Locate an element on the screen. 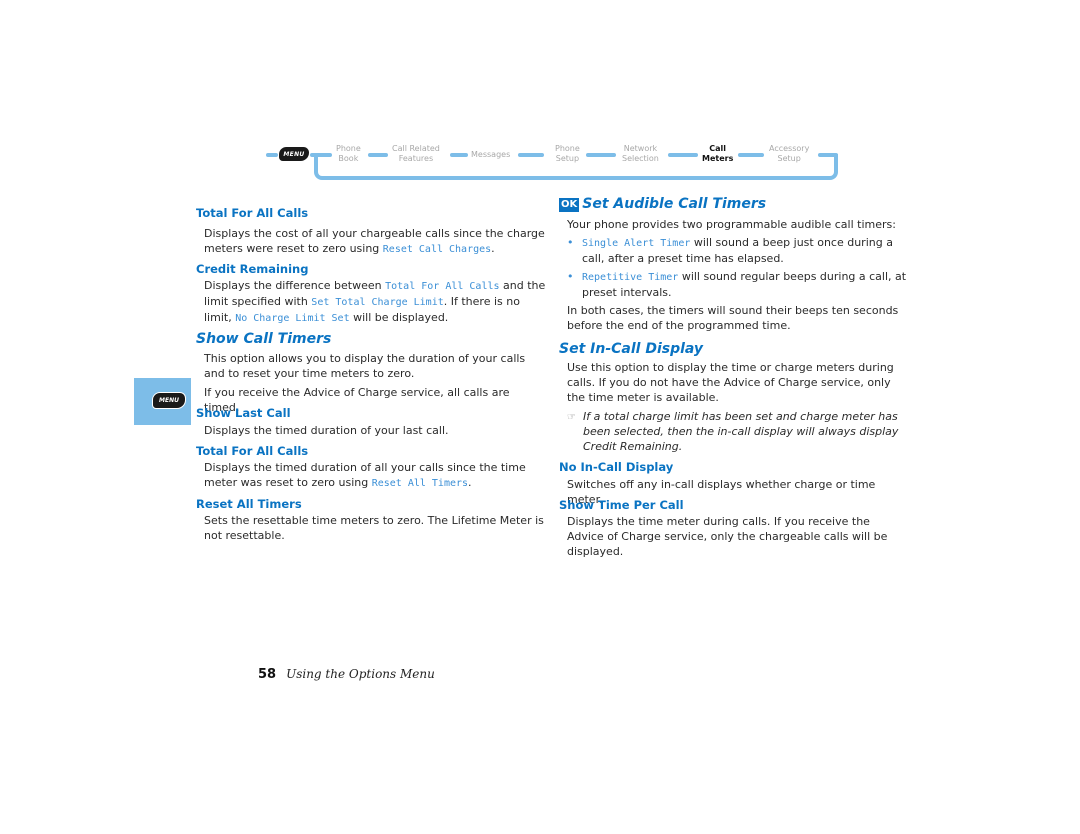 The width and height of the screenshot is (1080, 834). page-footer: 58 Using the Options Menu is located at coordinates (346, 672).